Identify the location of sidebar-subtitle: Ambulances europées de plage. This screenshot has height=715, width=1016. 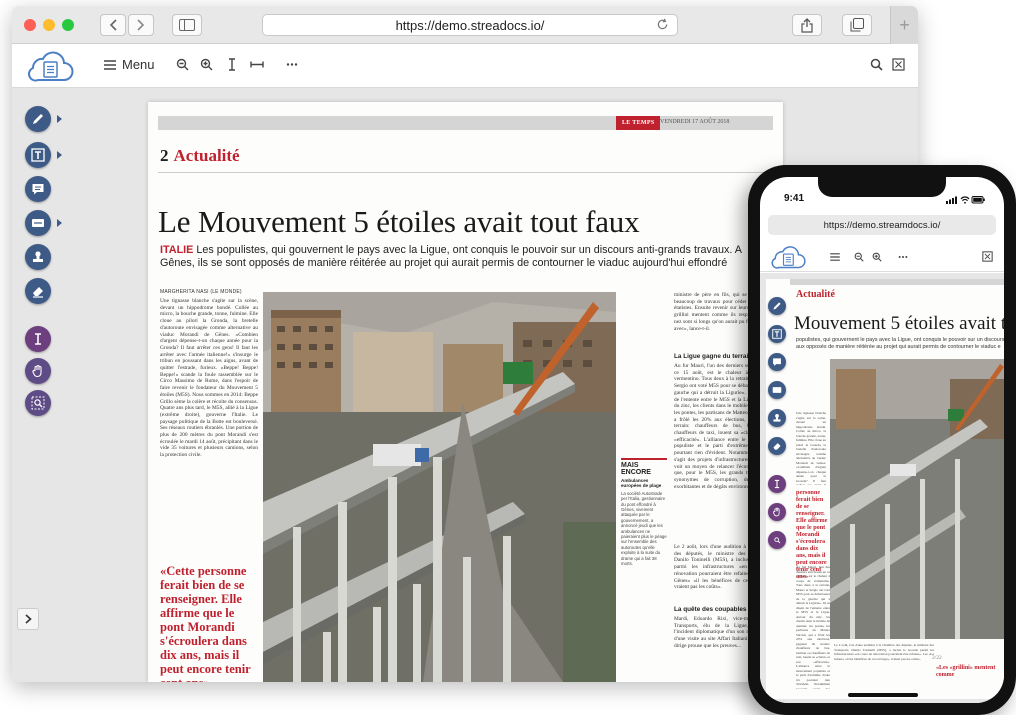
(641, 483).